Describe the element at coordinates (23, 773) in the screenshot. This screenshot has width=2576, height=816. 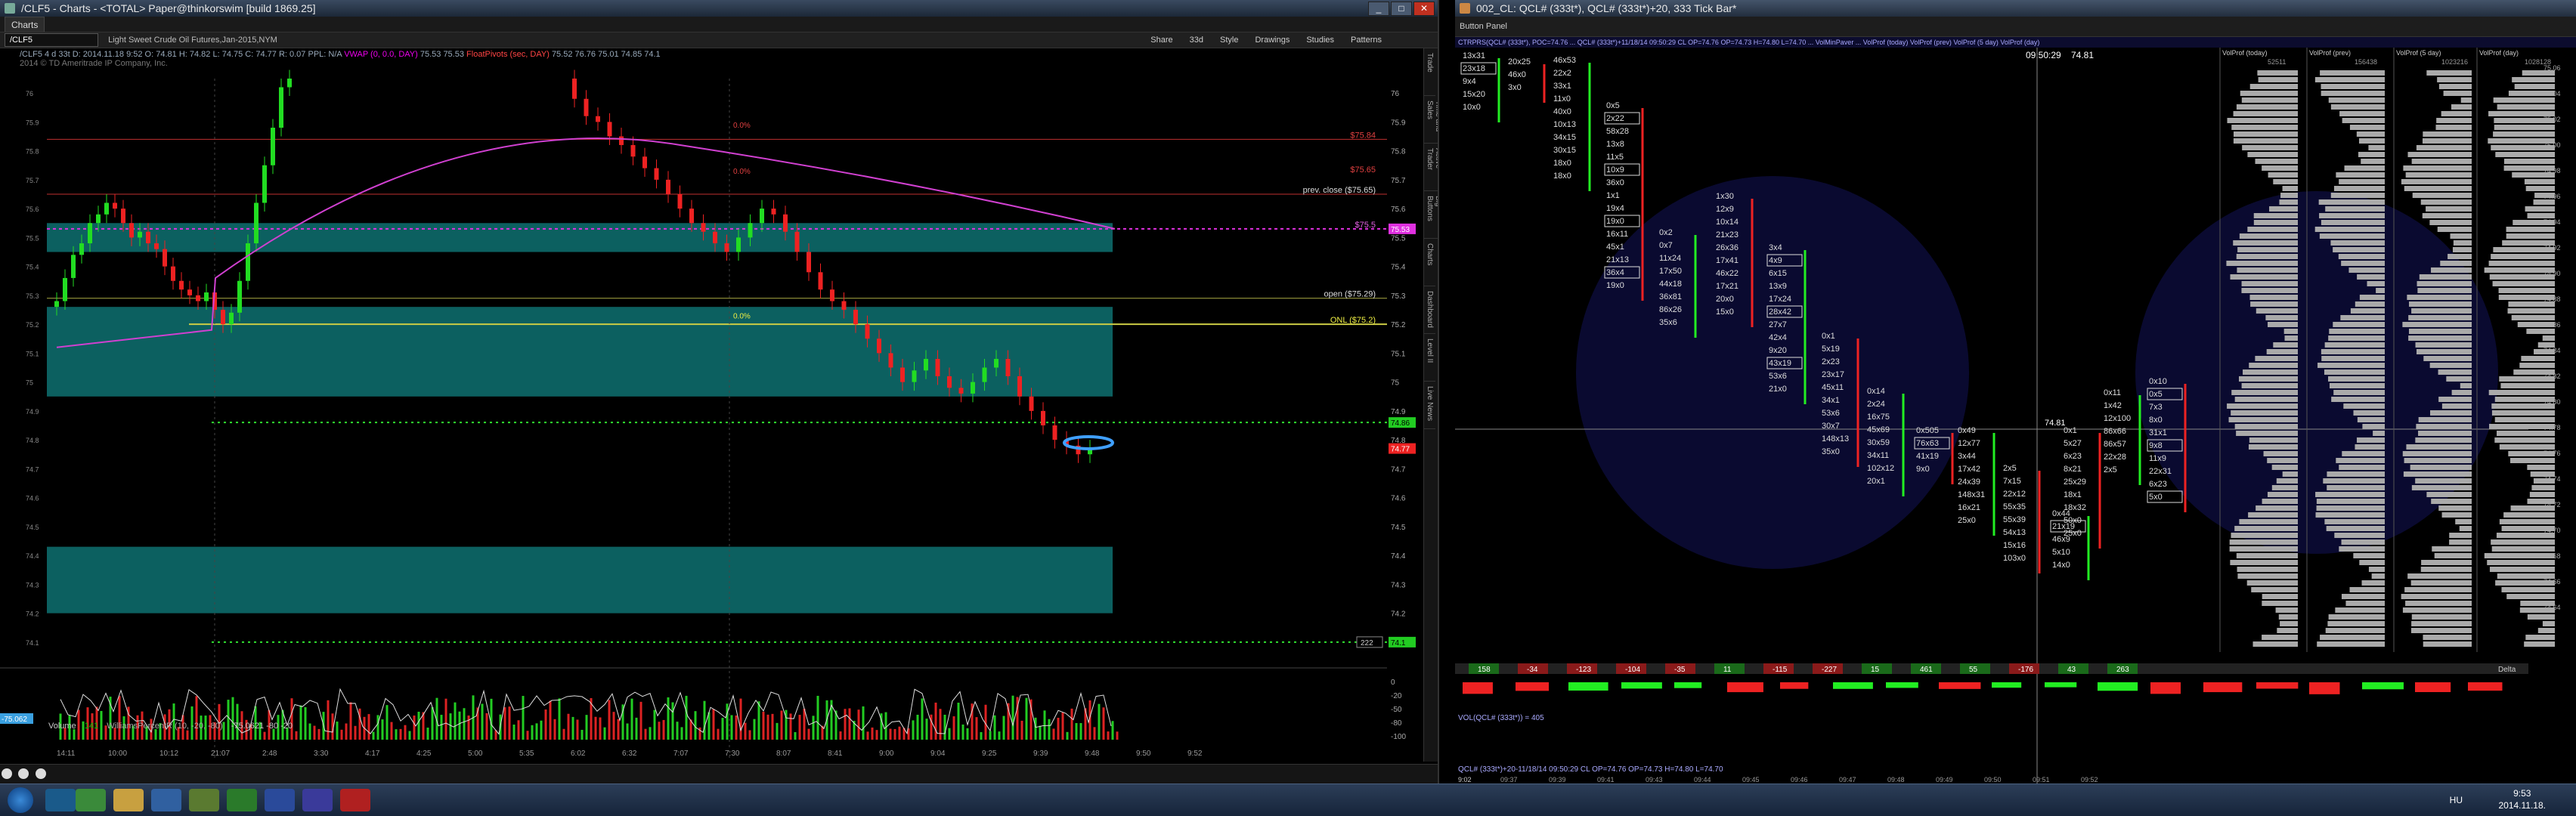
I see `zoom-in-icon` at that location.